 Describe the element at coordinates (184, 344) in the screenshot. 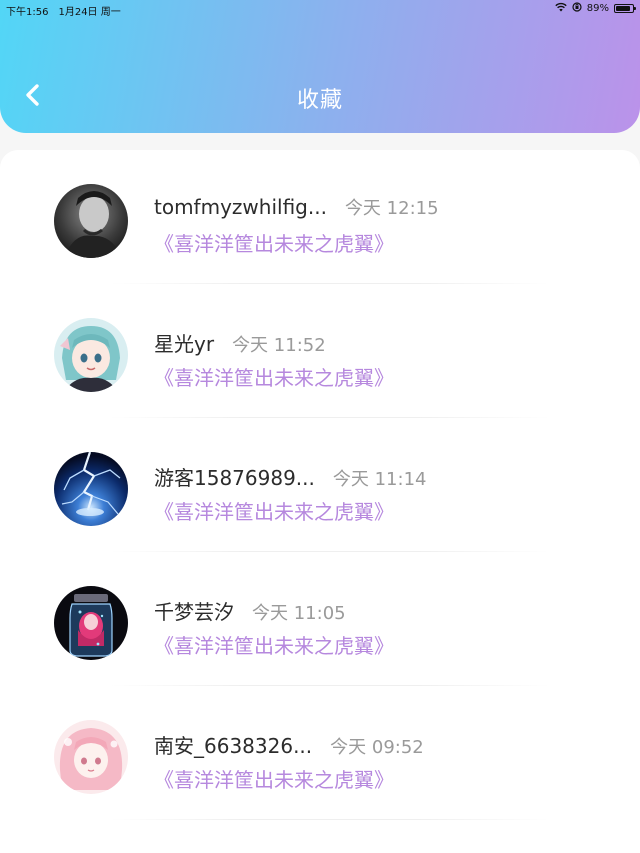

I see `username: 星光yr` at that location.